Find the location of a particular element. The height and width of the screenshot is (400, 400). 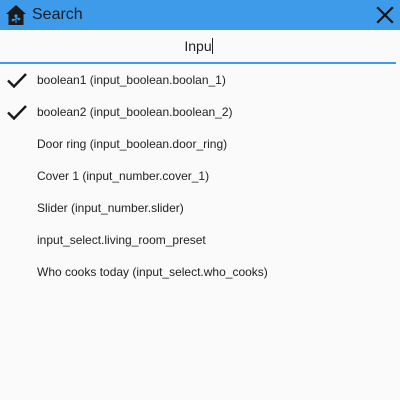

list-item-label: Who cooks today (input_select.who_cooks) is located at coordinates (152, 272).